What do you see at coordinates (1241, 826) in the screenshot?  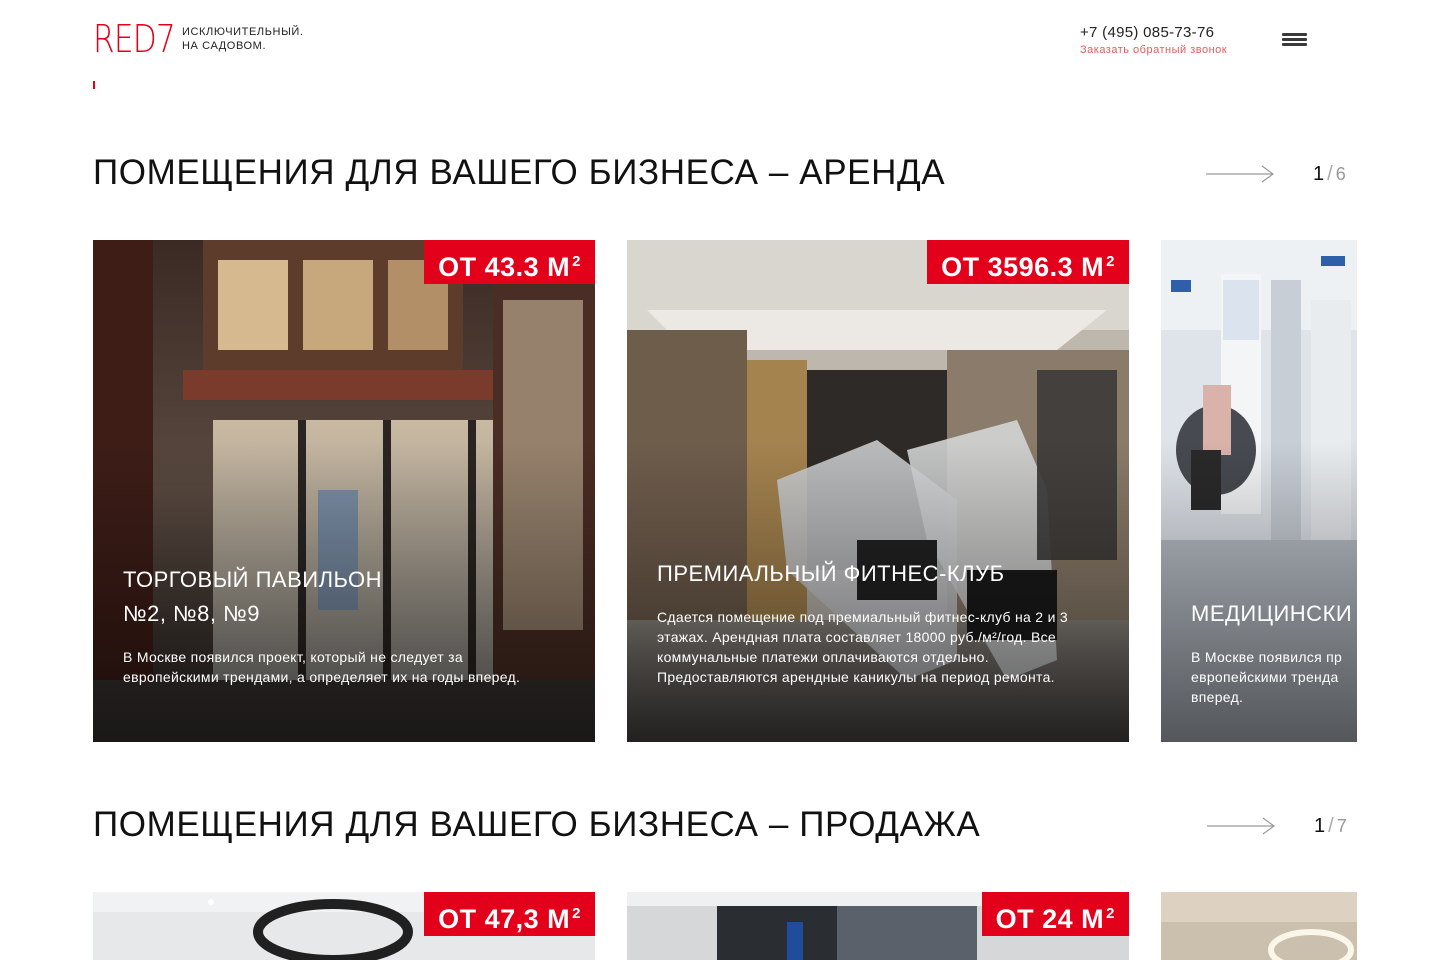 I see `sale-next-arrow-icon` at bounding box center [1241, 826].